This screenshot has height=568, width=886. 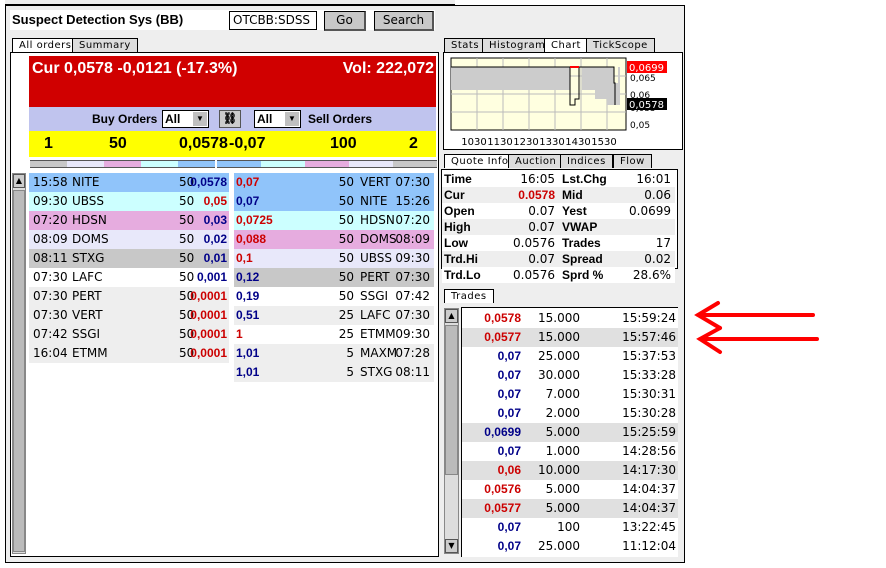 I want to click on trade-row: 0,06 10.000 14:17:30, so click(x=570, y=470).